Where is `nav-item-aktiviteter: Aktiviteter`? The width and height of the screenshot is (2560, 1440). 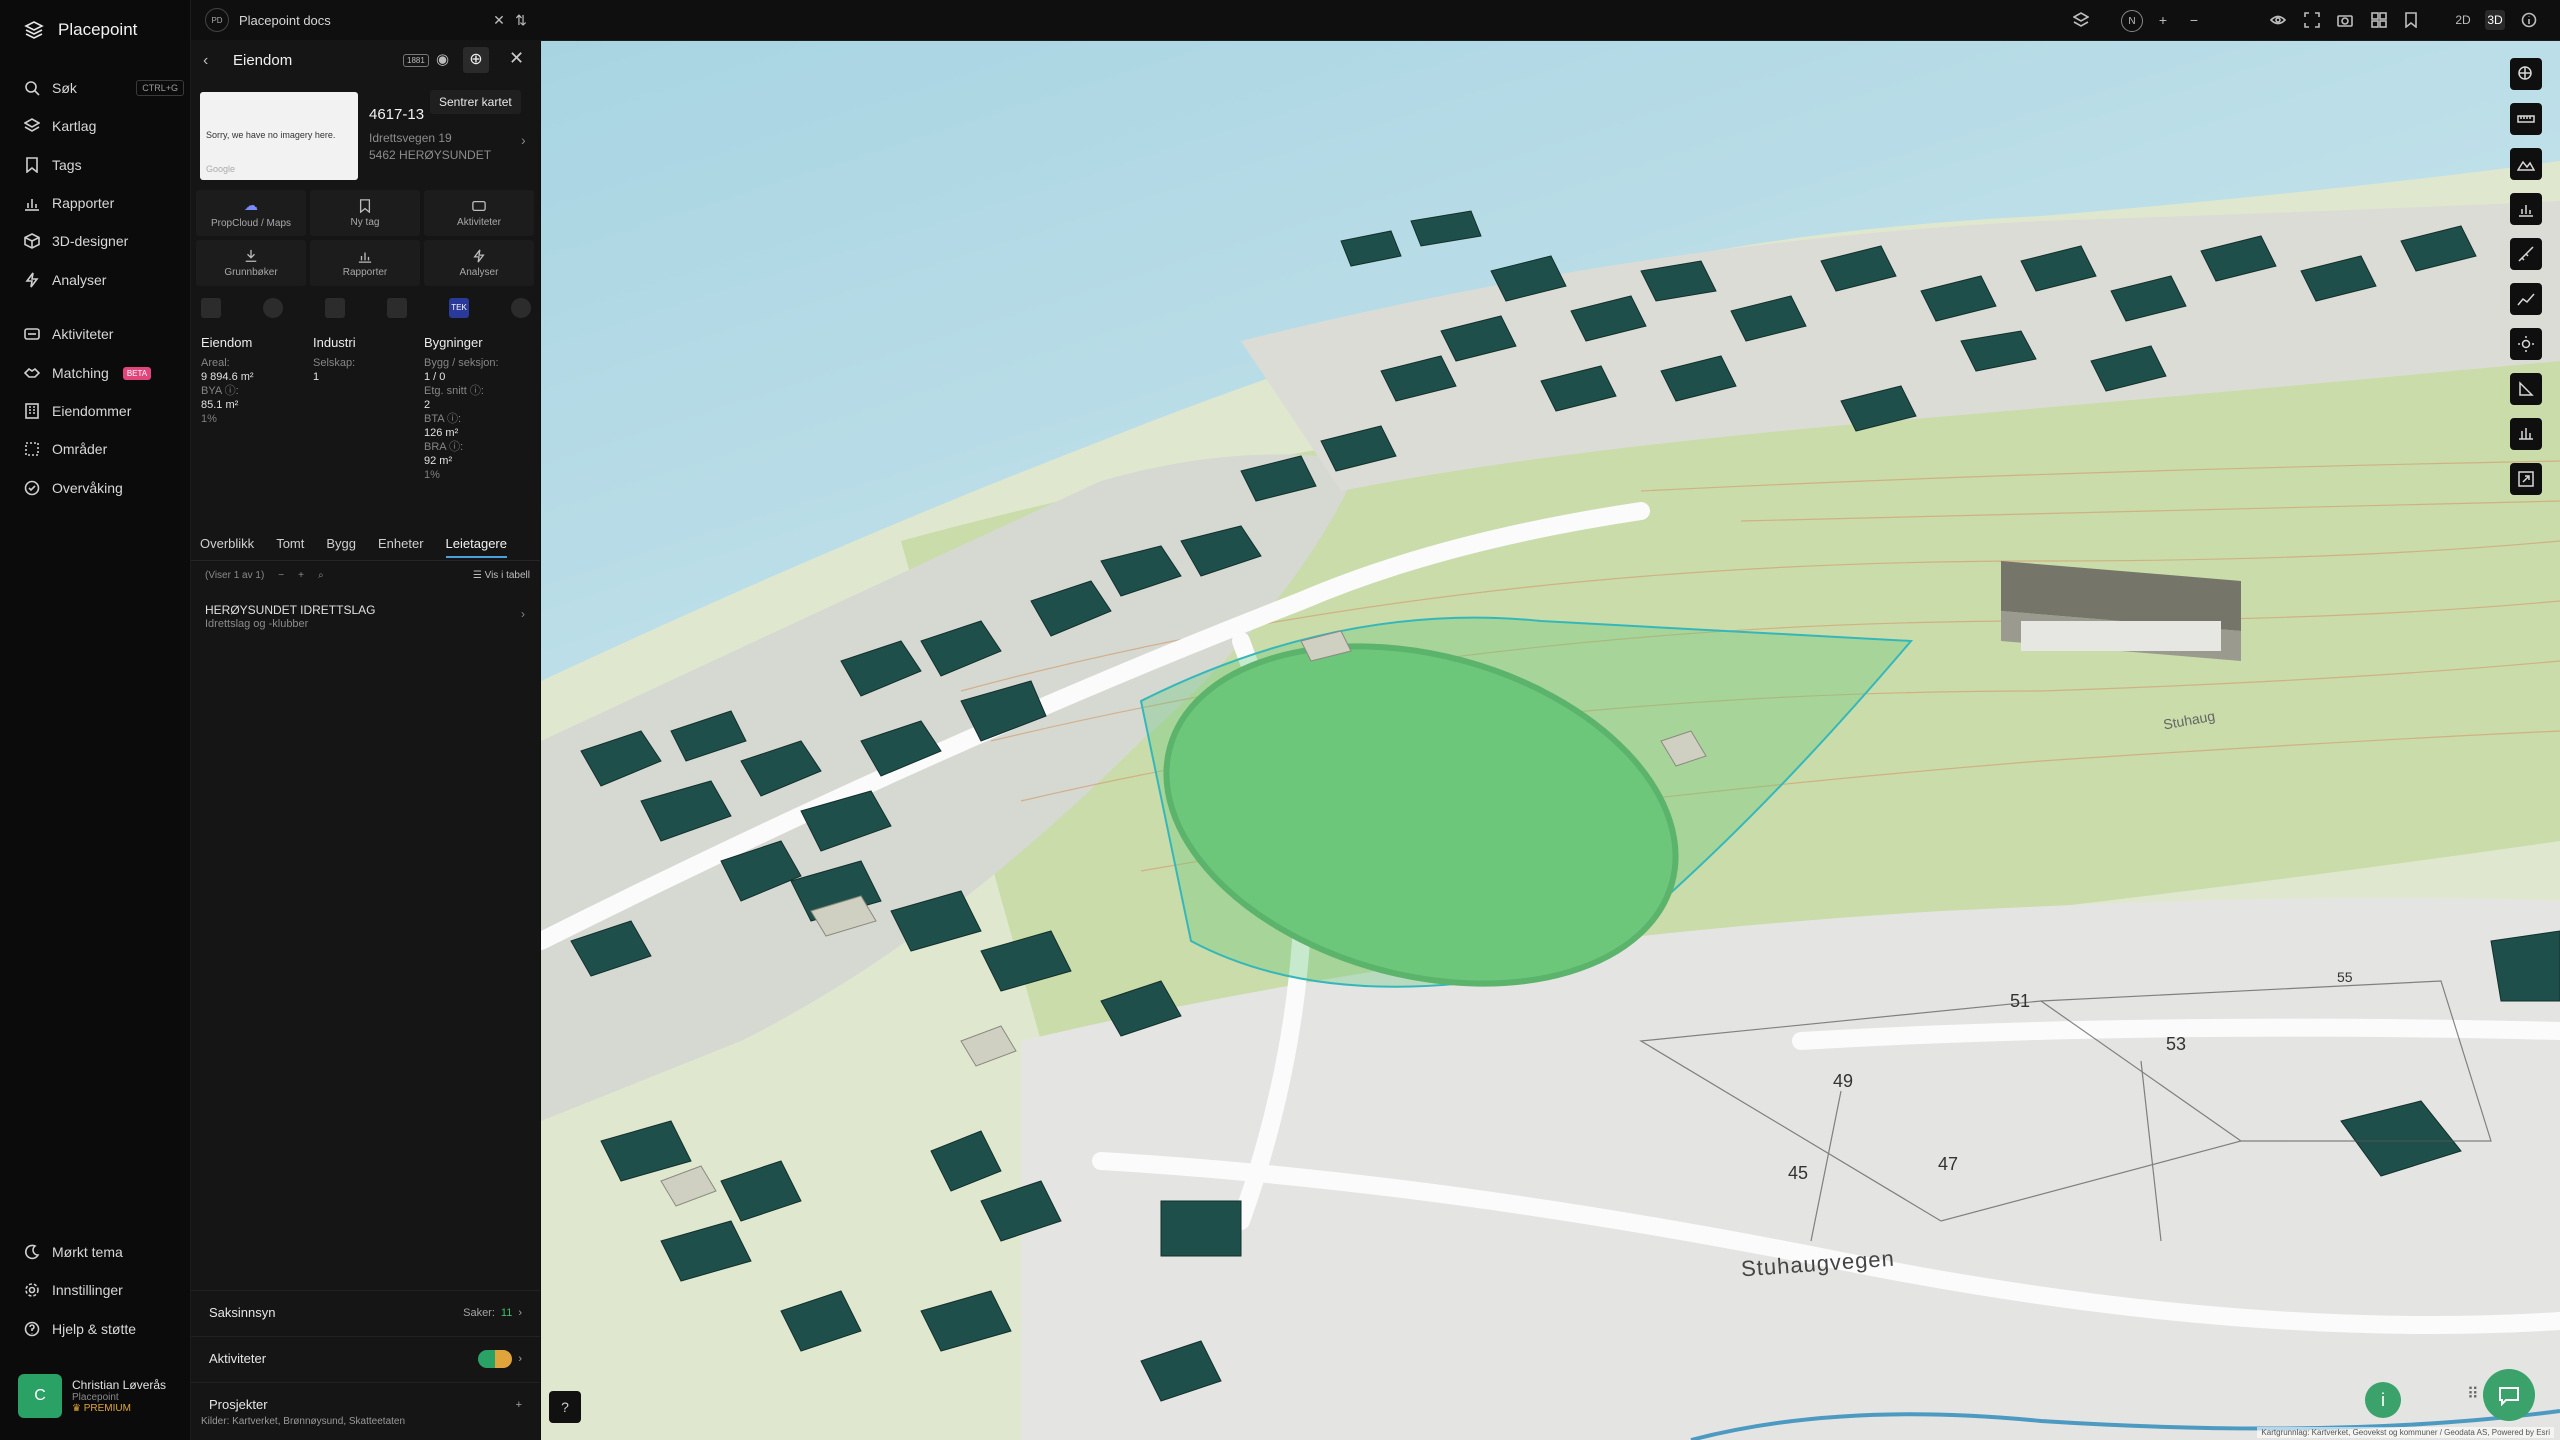 nav-item-aktiviteter: Aktiviteter is located at coordinates (104, 334).